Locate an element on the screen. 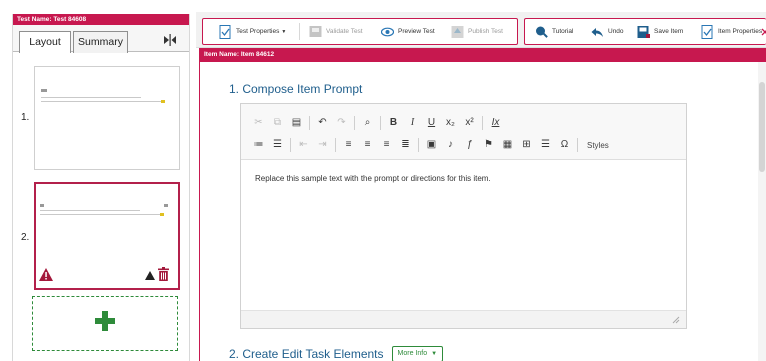 The height and width of the screenshot is (361, 766). item-actions-group: Tutorial Undo Save Item Item Properties is located at coordinates (645, 31).